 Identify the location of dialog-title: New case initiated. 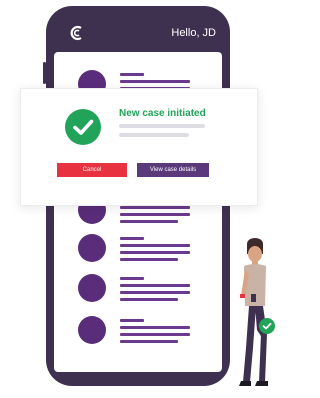
(162, 113).